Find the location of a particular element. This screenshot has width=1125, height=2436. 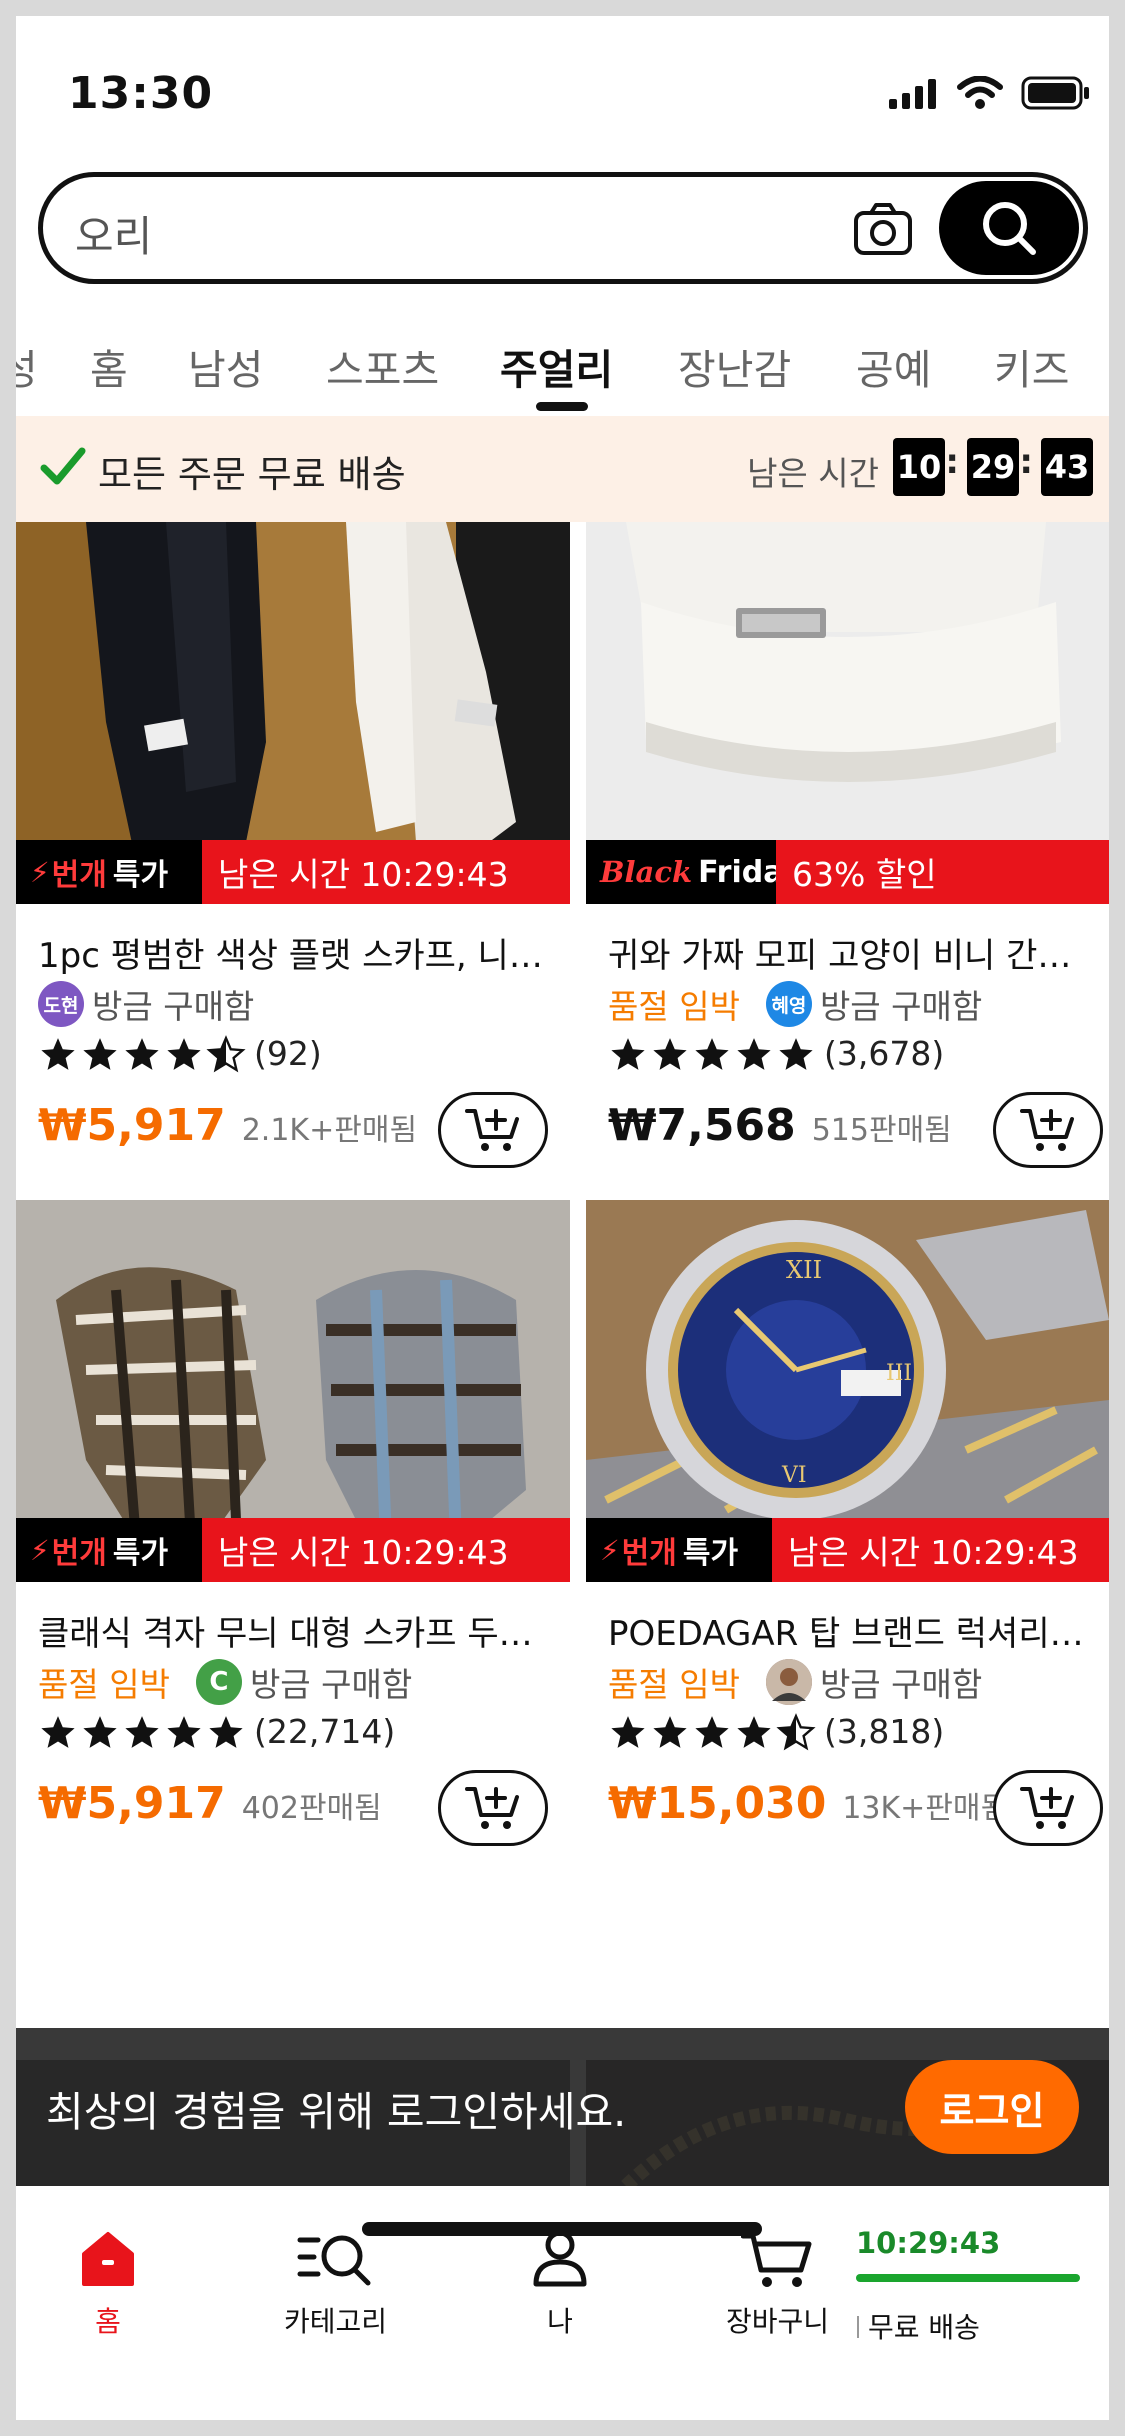

black-friday-label: Black Friday is located at coordinates (694, 872).